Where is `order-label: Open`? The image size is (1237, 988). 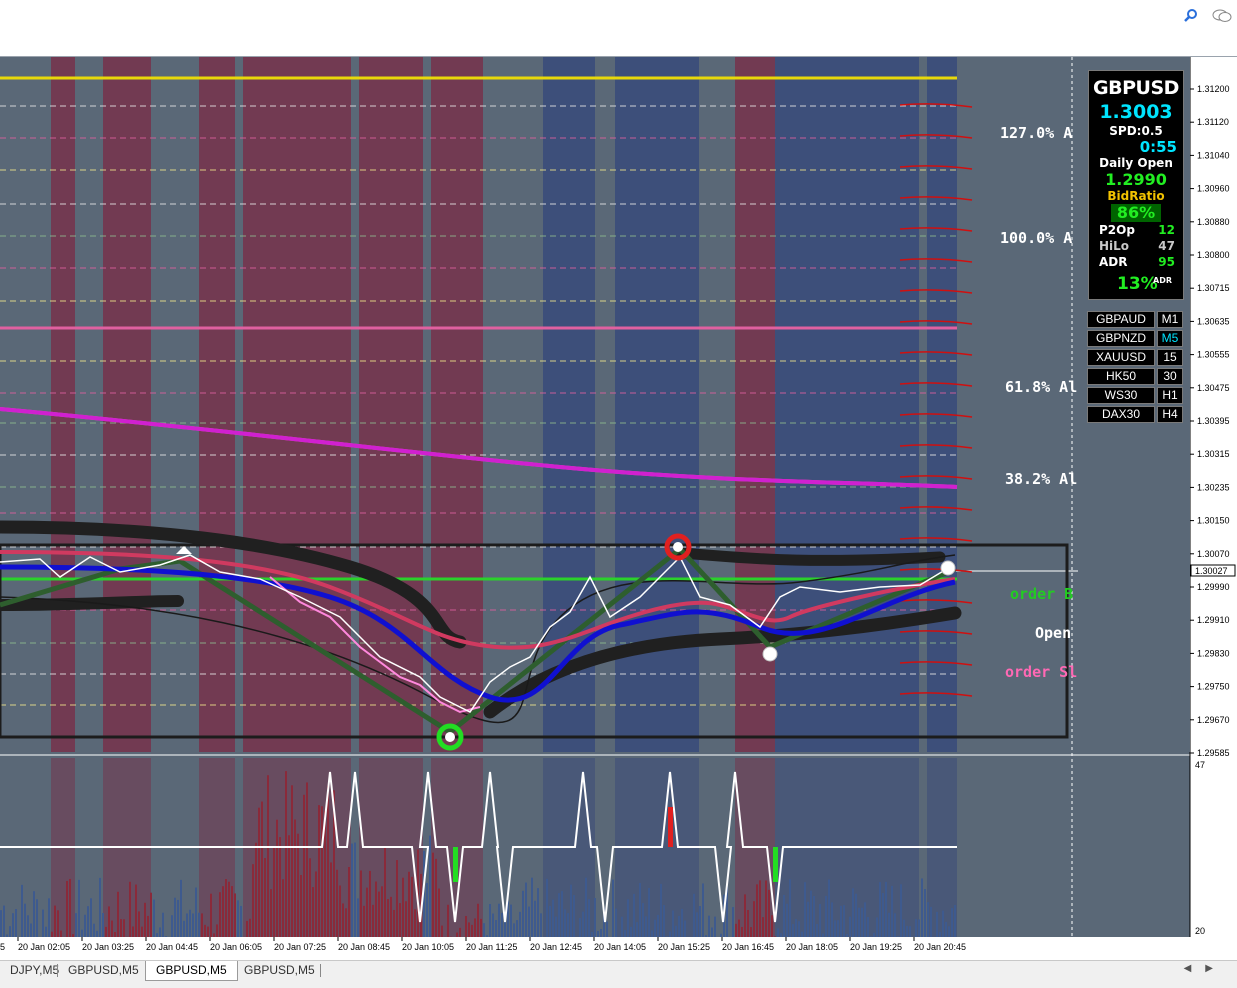
order-label: Open is located at coordinates (1053, 633).